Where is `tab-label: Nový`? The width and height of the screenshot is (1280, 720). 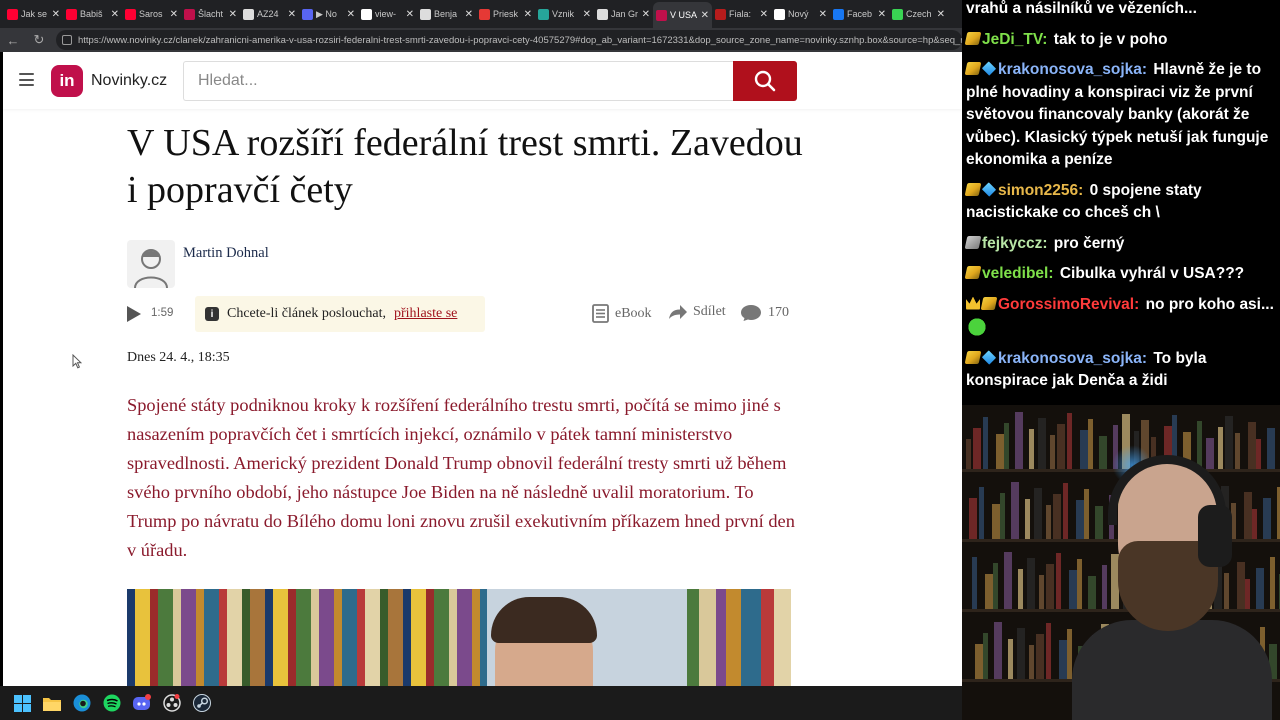 tab-label: Nový is located at coordinates (798, 14).